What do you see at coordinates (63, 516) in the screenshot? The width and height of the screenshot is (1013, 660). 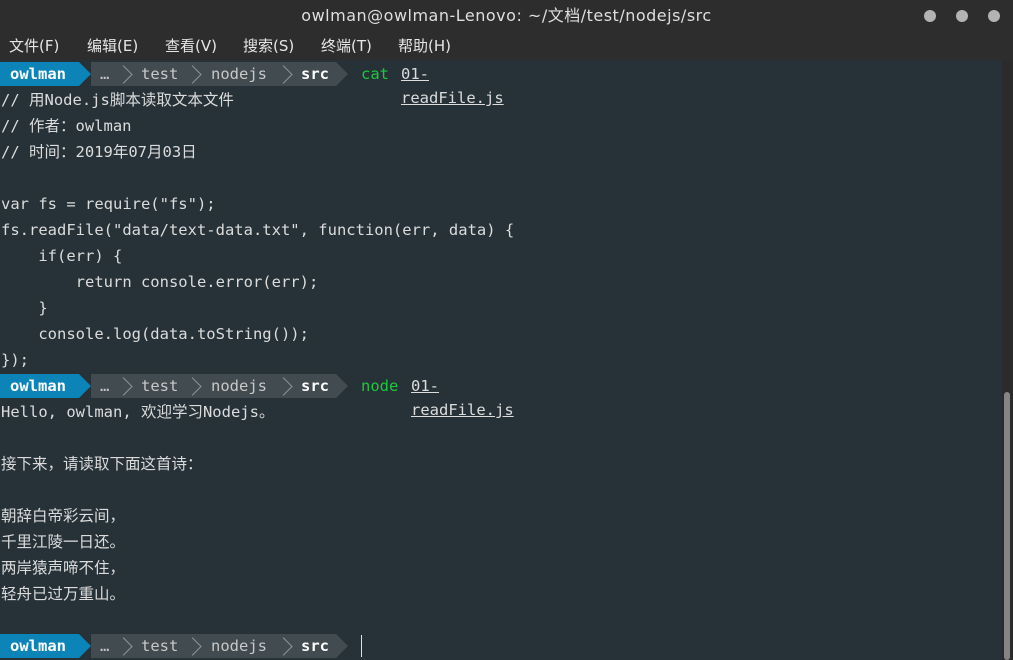 I see `output-line: 朝辞白帝彩云间，` at bounding box center [63, 516].